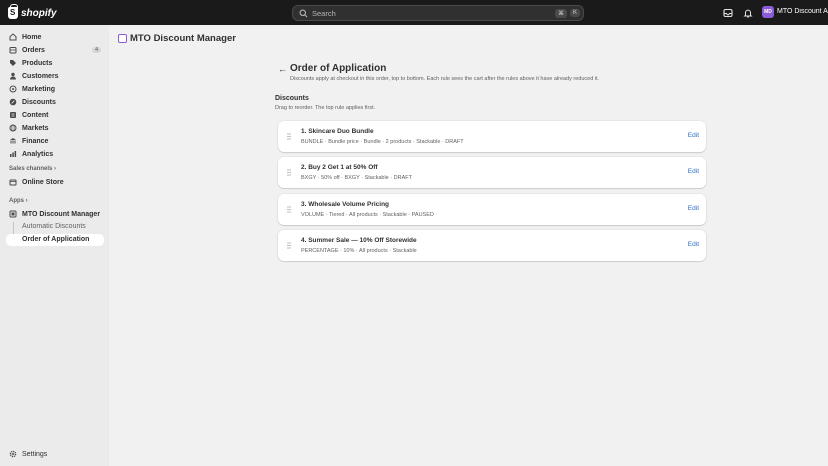 The image size is (828, 466). What do you see at coordinates (574, 13) in the screenshot?
I see `shortcut-key: K` at bounding box center [574, 13].